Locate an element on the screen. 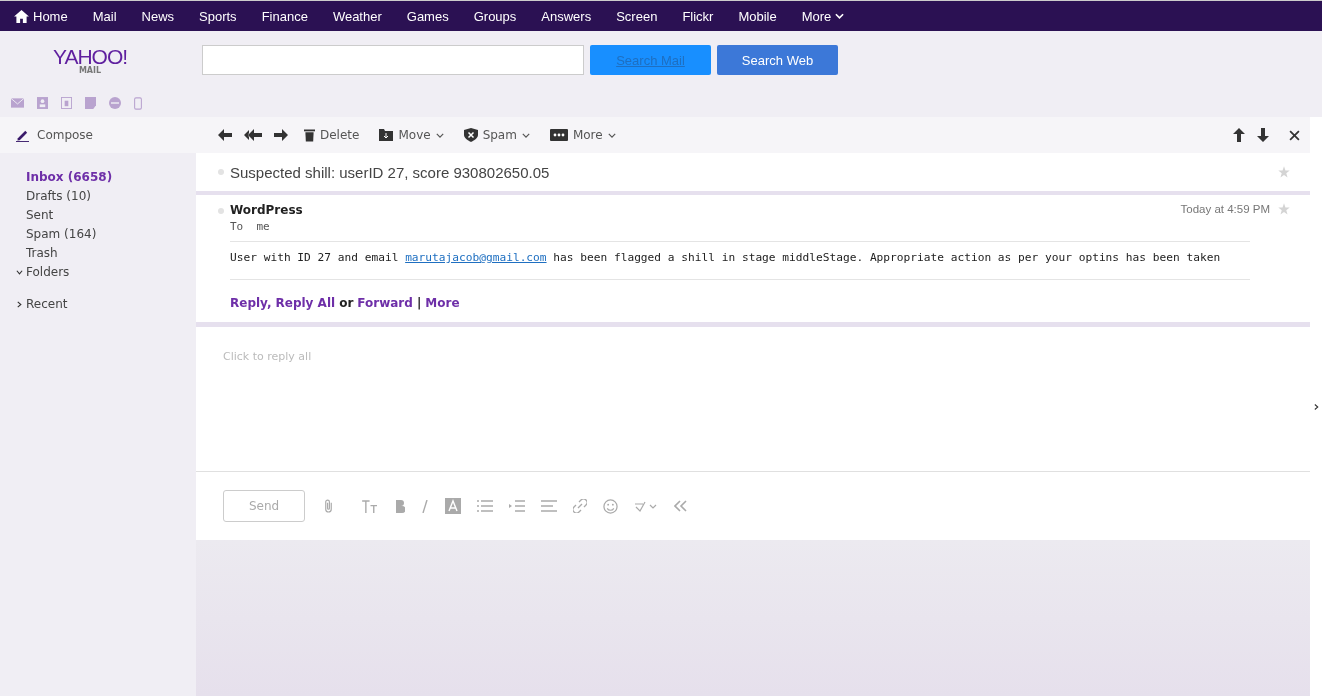 This screenshot has width=1322, height=696. italic-icon is located at coordinates (425, 506).